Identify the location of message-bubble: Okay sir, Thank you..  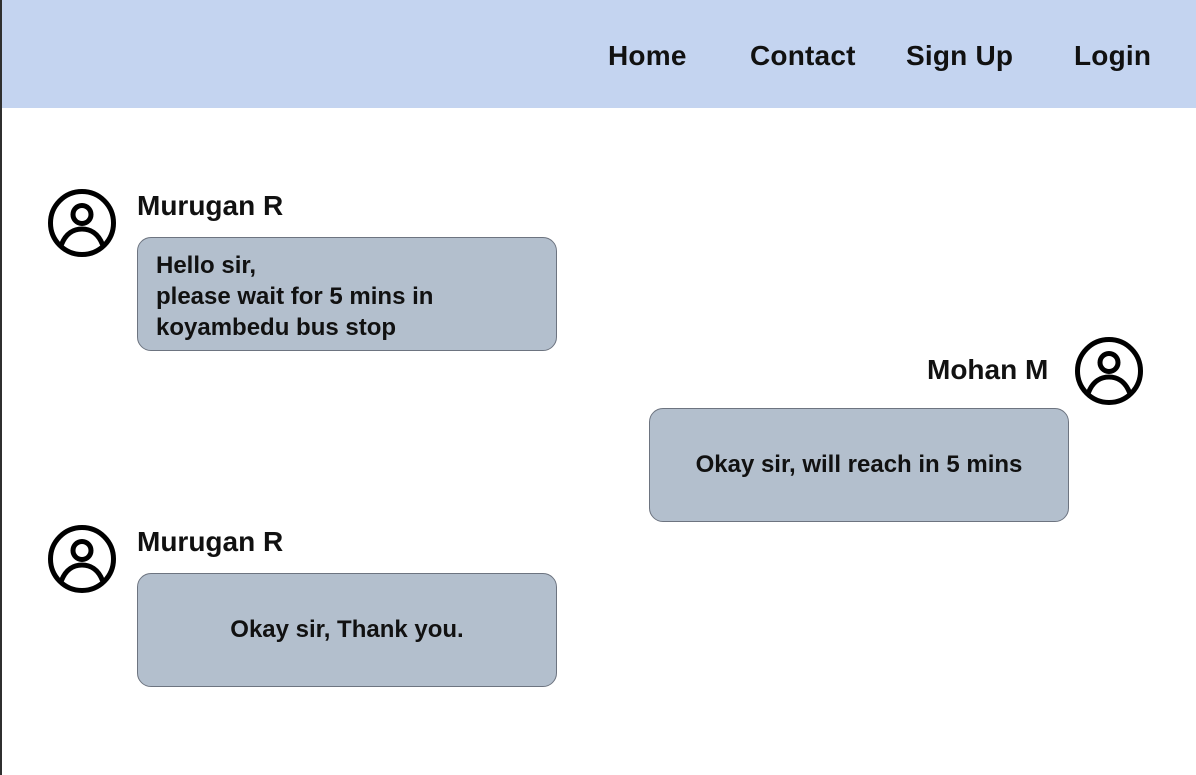
(347, 630).